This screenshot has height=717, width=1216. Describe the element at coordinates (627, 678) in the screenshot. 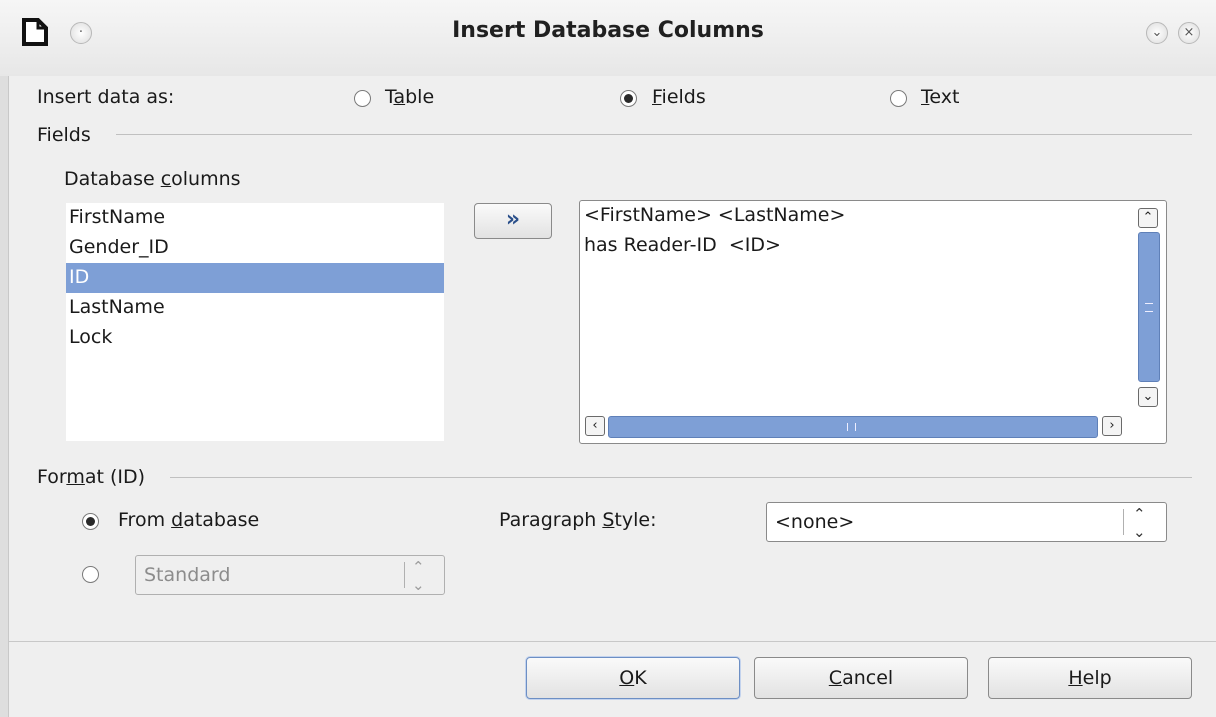

I see `mnemonic: O` at that location.